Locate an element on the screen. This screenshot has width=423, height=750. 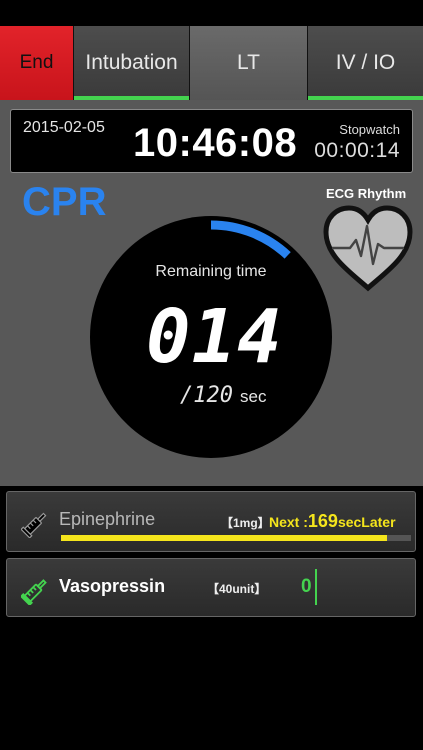
epinephrine-progress-bar is located at coordinates (236, 538).